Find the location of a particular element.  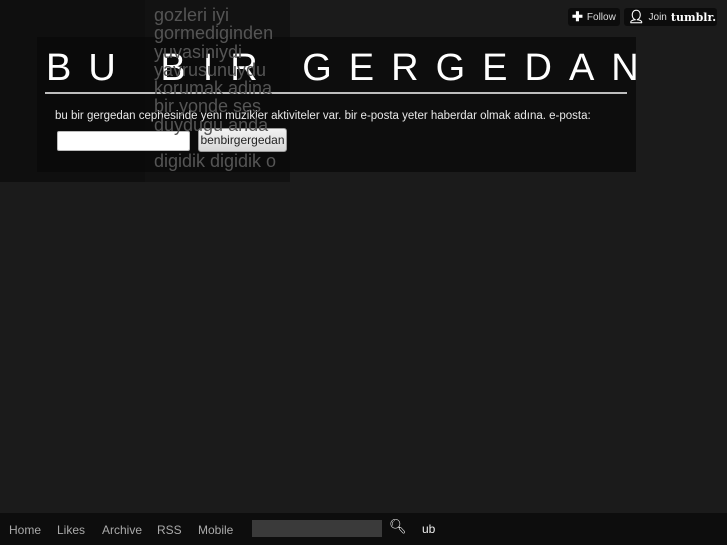

page-title: BU BIR GERGEDAN is located at coordinates (351, 68).